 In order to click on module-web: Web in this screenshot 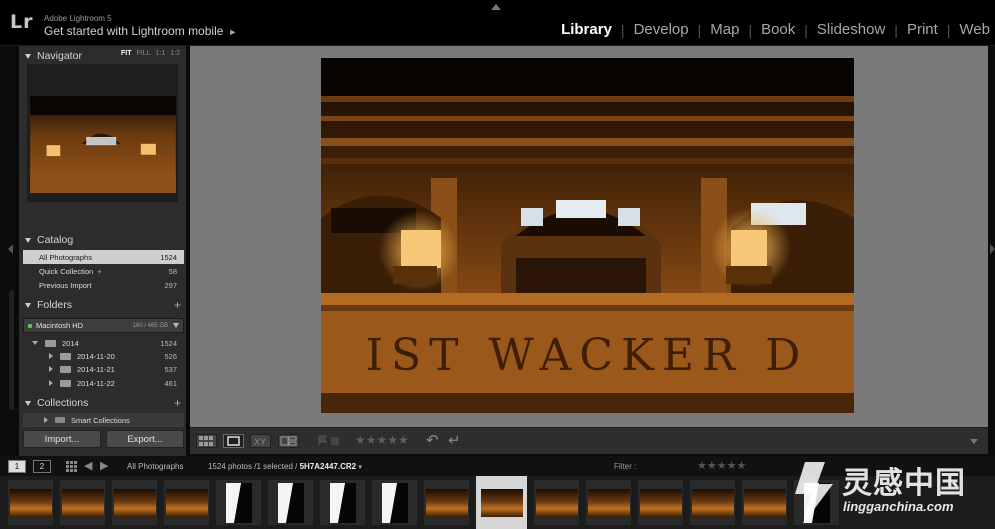, I will do `click(974, 29)`.